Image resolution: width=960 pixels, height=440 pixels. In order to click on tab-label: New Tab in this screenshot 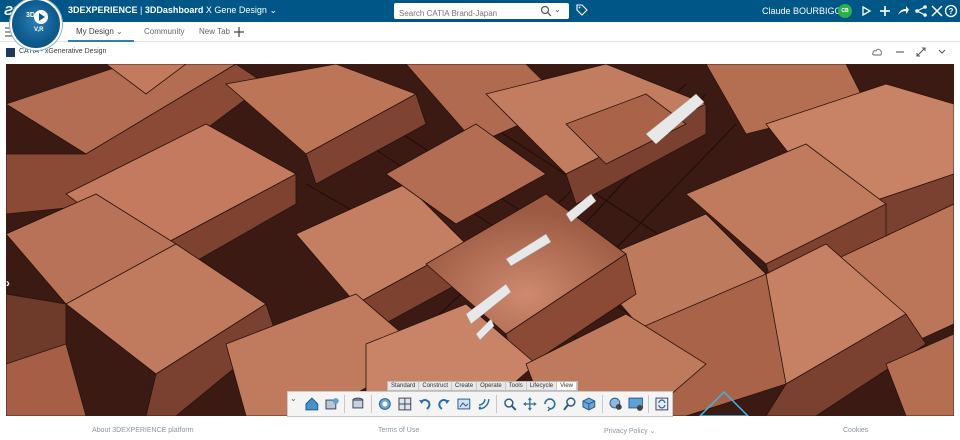, I will do `click(214, 31)`.